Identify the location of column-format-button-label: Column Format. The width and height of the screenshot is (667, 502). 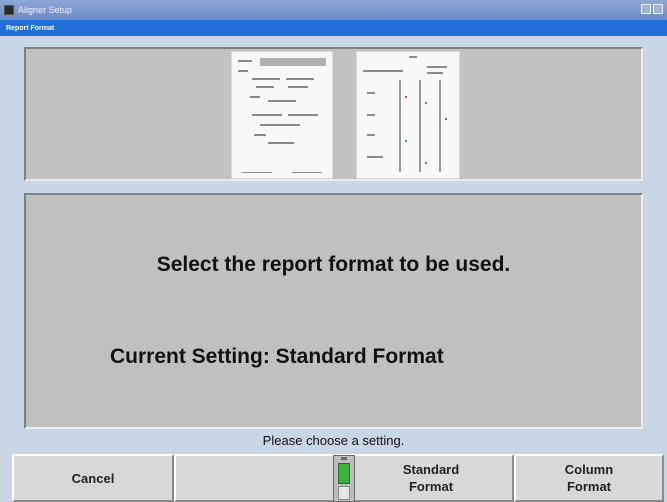
(589, 478).